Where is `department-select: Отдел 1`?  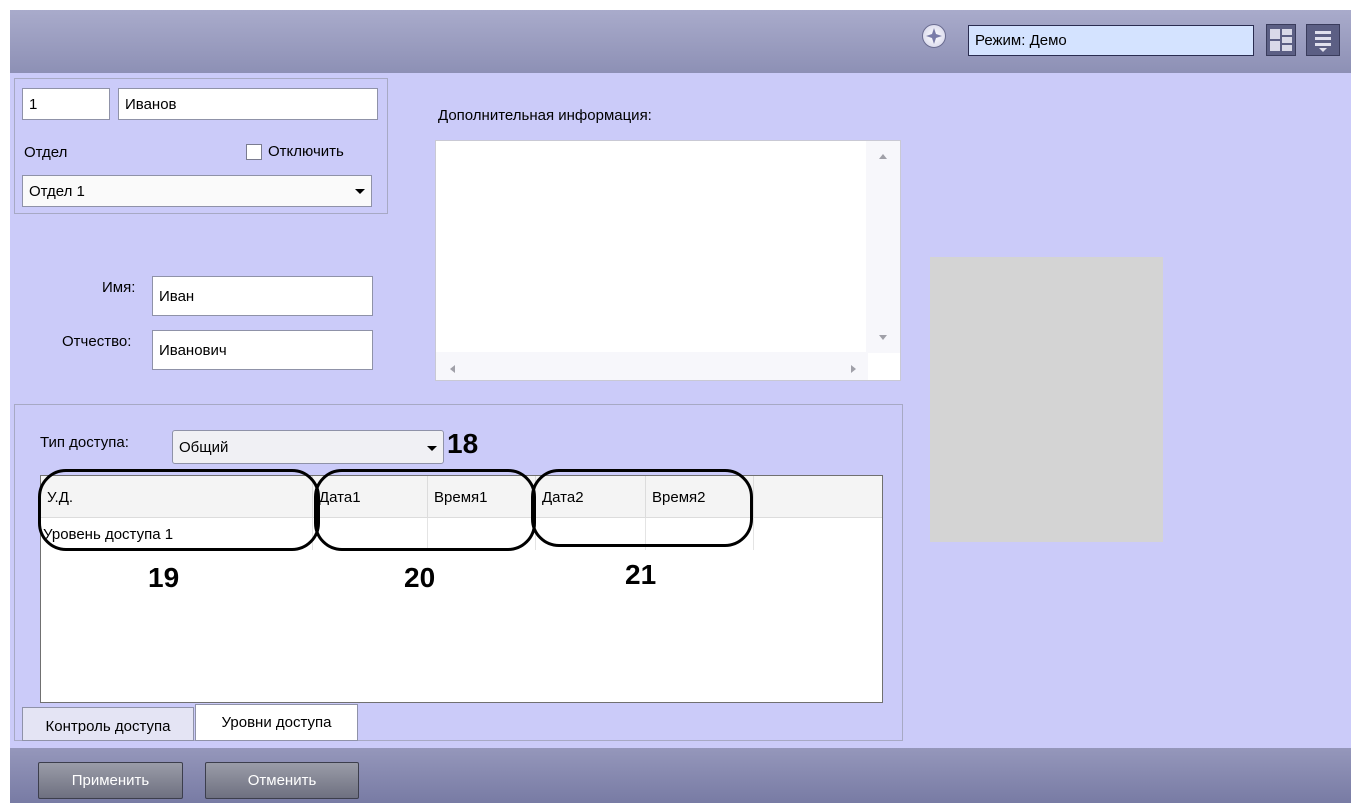
department-select: Отдел 1 is located at coordinates (197, 191).